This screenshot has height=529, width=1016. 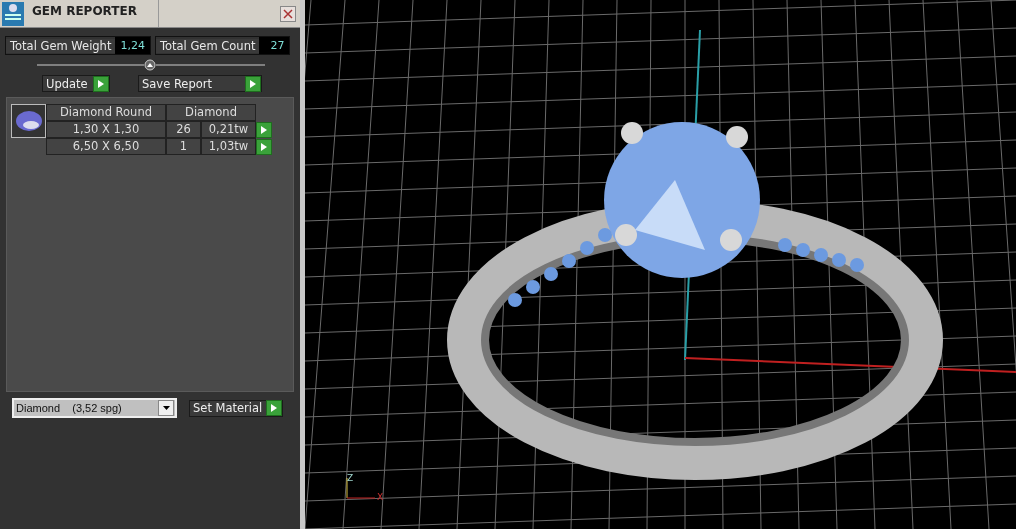 I want to click on report-icon, so click(x=13, y=14).